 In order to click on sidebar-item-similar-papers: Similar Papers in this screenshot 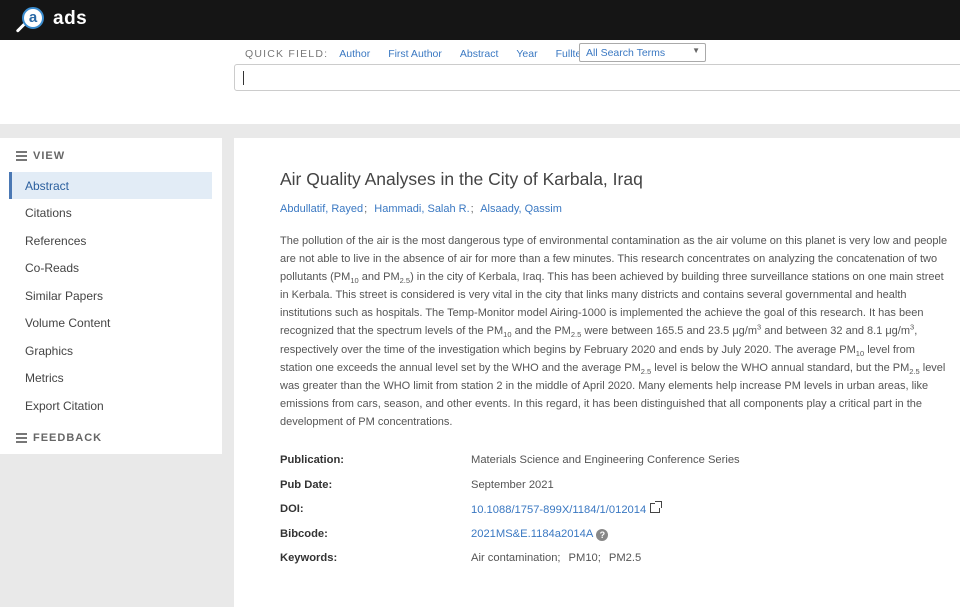, I will do `click(110, 295)`.